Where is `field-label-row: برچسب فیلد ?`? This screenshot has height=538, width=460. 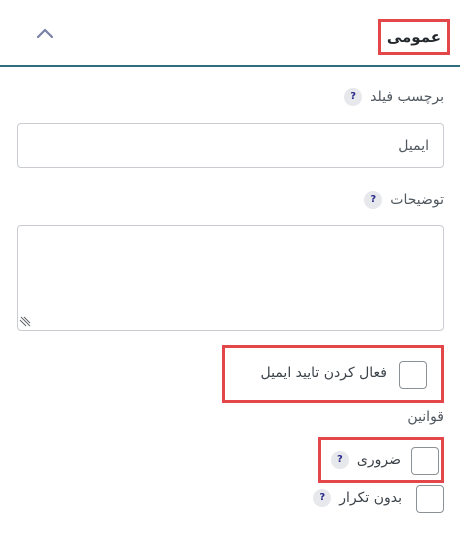 field-label-row: برچسب فیلد ? is located at coordinates (394, 97).